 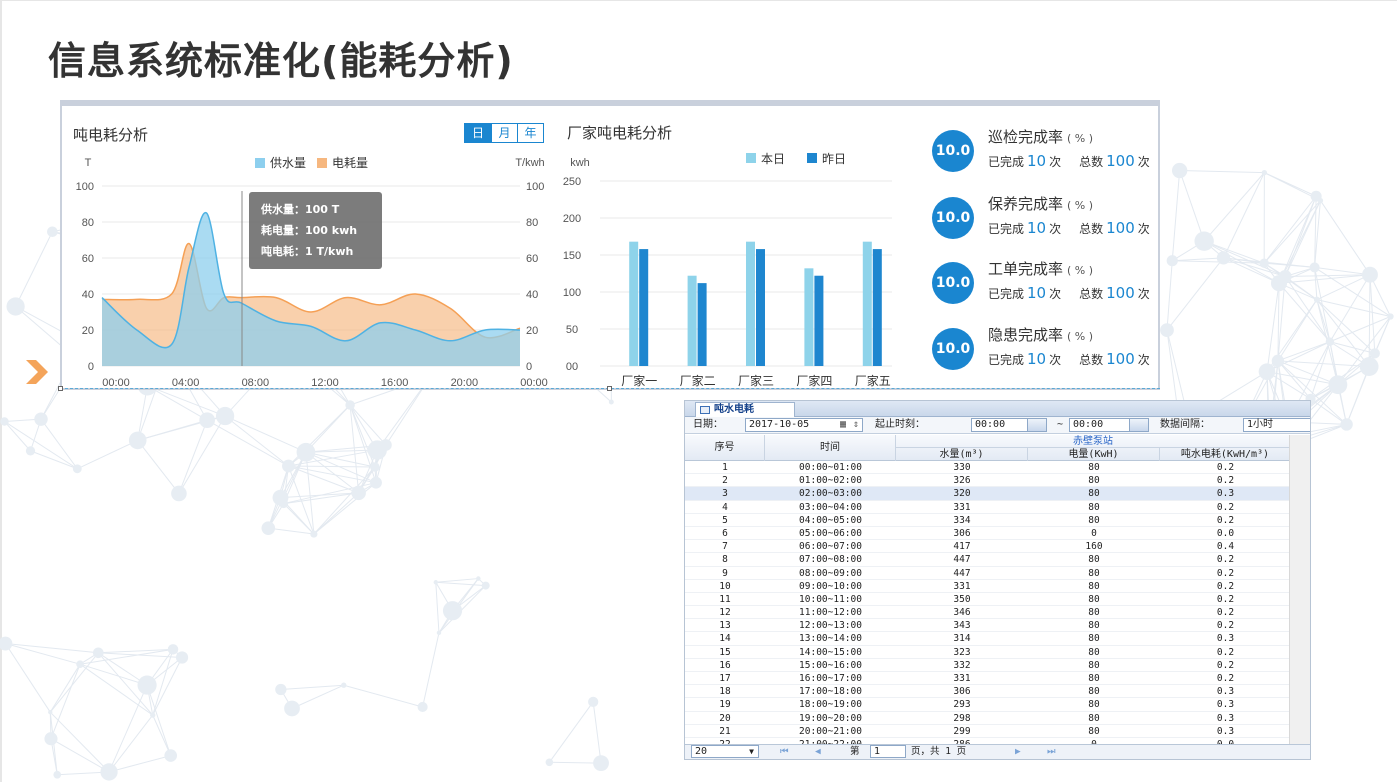 What do you see at coordinates (1139, 425) in the screenshot?
I see `end-time-dropdown` at bounding box center [1139, 425].